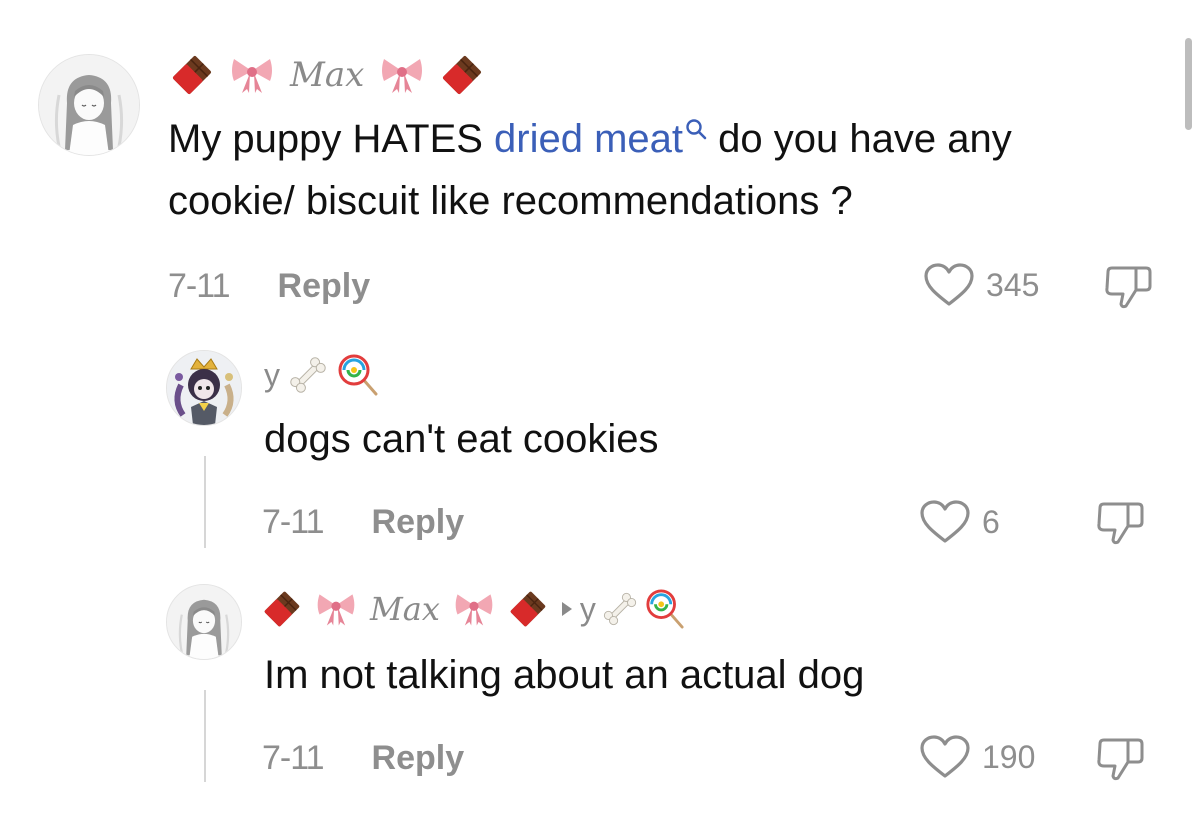 The height and width of the screenshot is (814, 1200). I want to click on comment-1-like-count: 345, so click(1013, 284).